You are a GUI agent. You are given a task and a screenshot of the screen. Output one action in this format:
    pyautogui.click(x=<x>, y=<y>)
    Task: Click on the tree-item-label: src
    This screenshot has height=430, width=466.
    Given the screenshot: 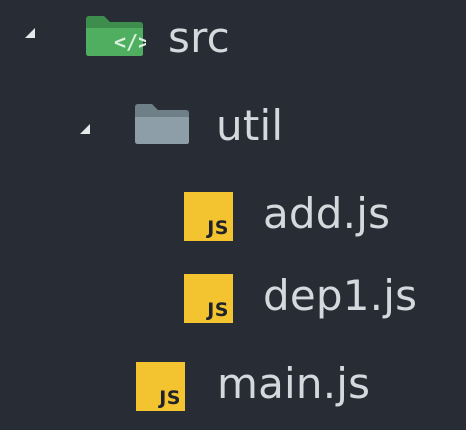 What is the action you would take?
    pyautogui.click(x=199, y=37)
    